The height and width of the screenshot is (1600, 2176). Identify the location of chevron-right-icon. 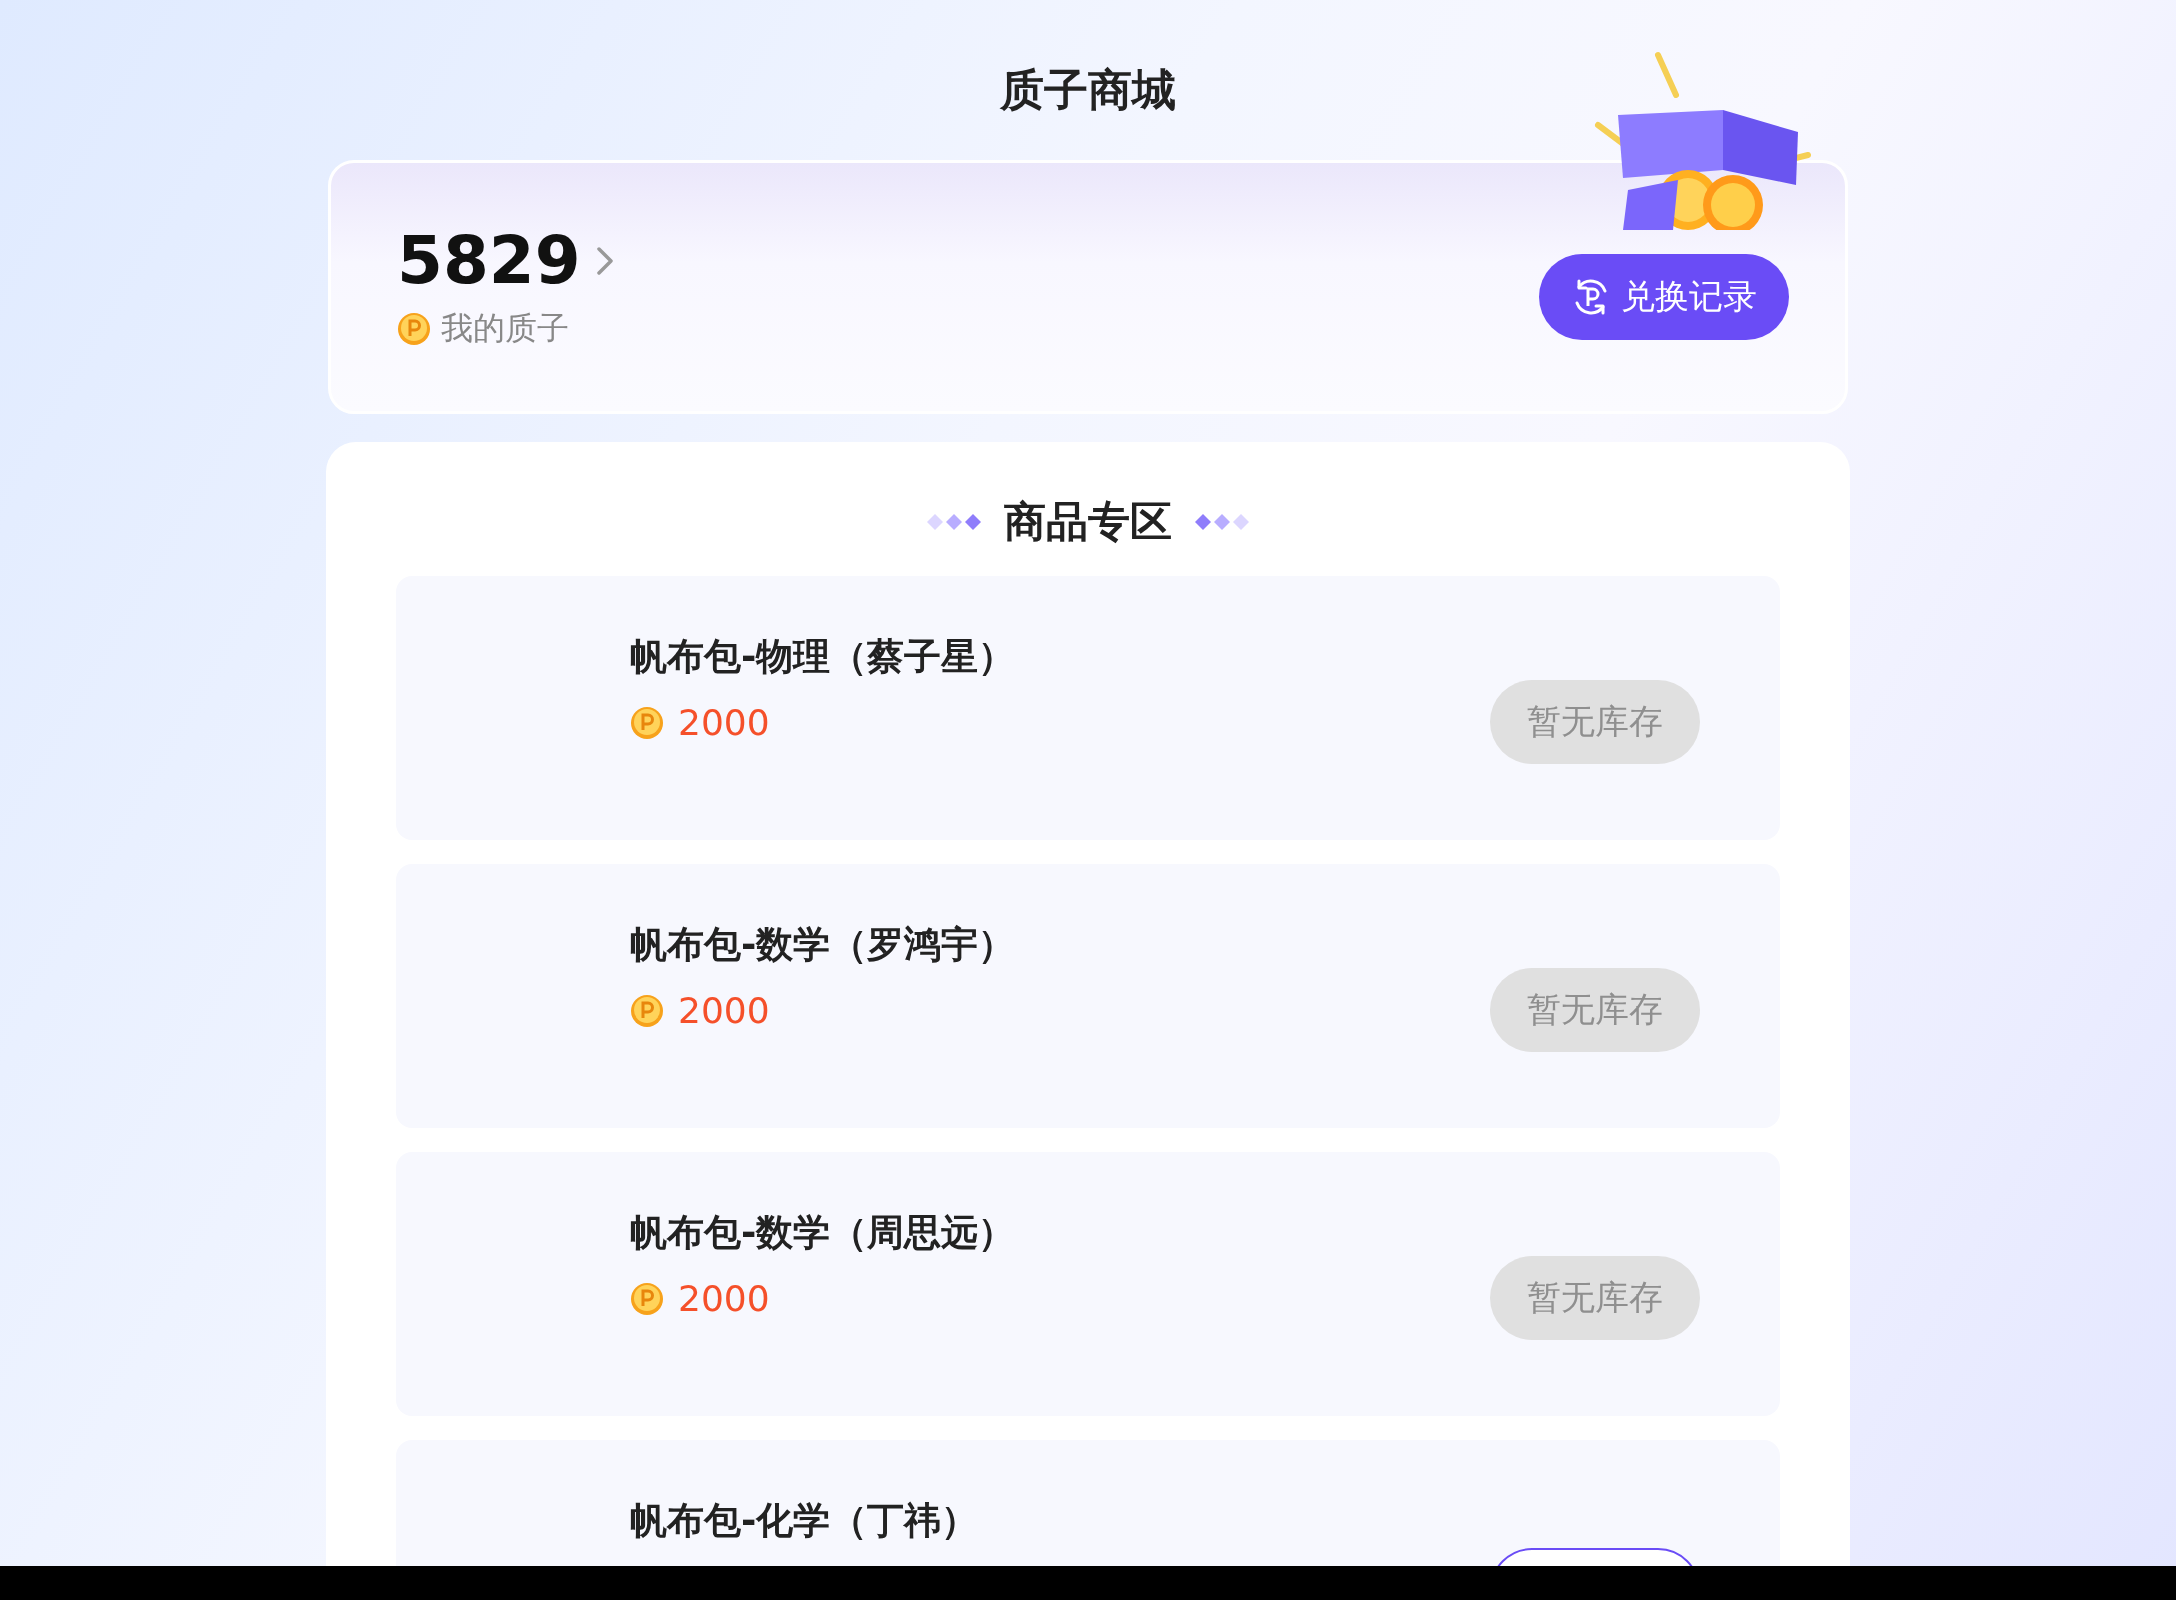
(604, 261).